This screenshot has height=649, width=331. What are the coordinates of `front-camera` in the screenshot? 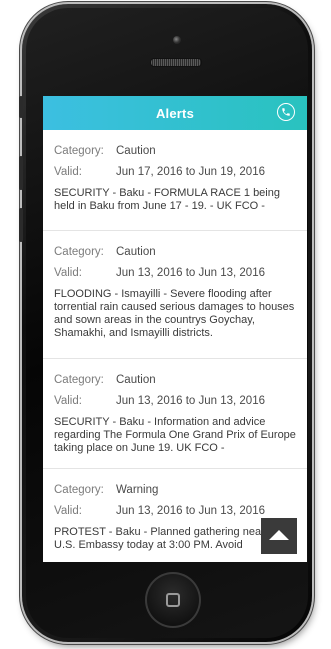 It's located at (177, 40).